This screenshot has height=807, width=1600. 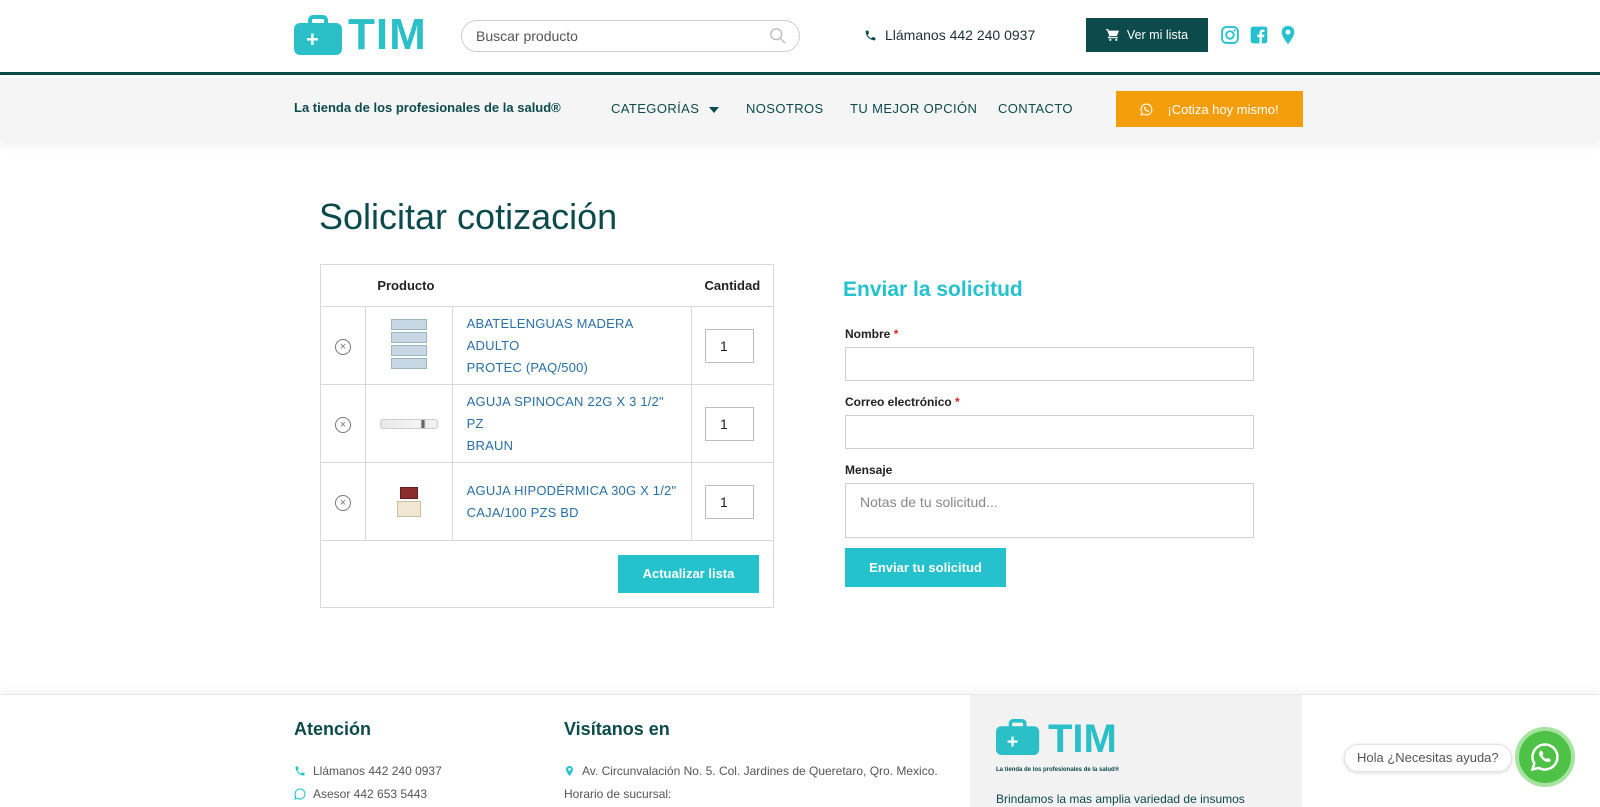 What do you see at coordinates (913, 108) in the screenshot?
I see `nav-best-option: TU MEJOR OPCIÓN` at bounding box center [913, 108].